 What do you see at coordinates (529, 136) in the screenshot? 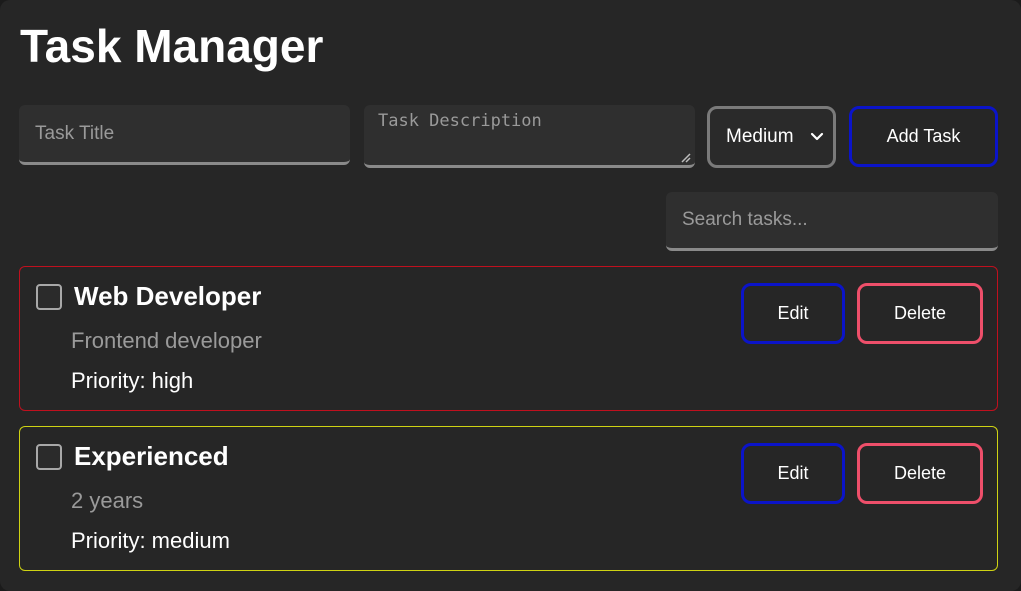
I see `task-description-input` at bounding box center [529, 136].